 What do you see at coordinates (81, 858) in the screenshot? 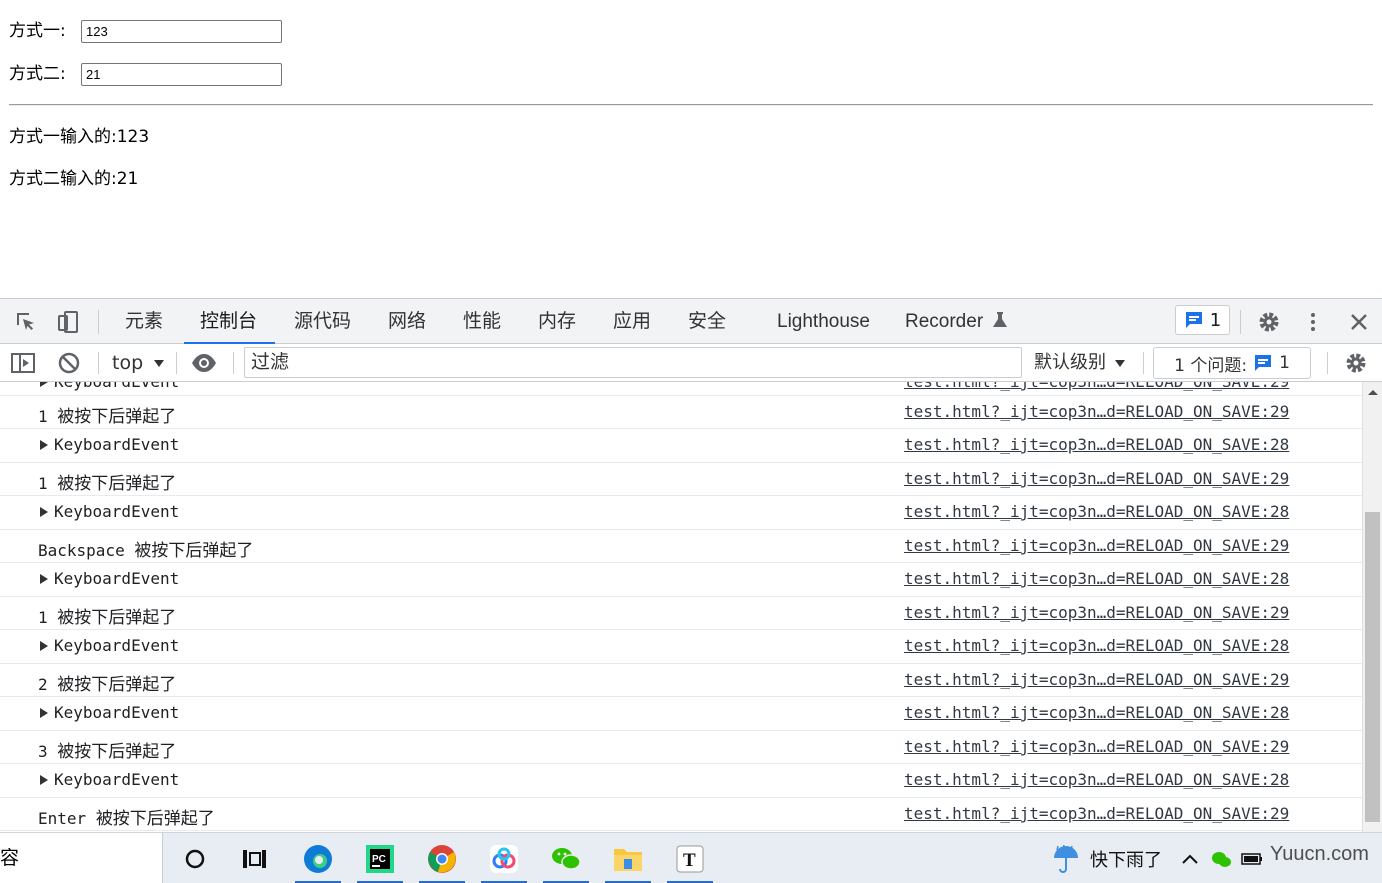
I see `taskbar-search-box: 容` at bounding box center [81, 858].